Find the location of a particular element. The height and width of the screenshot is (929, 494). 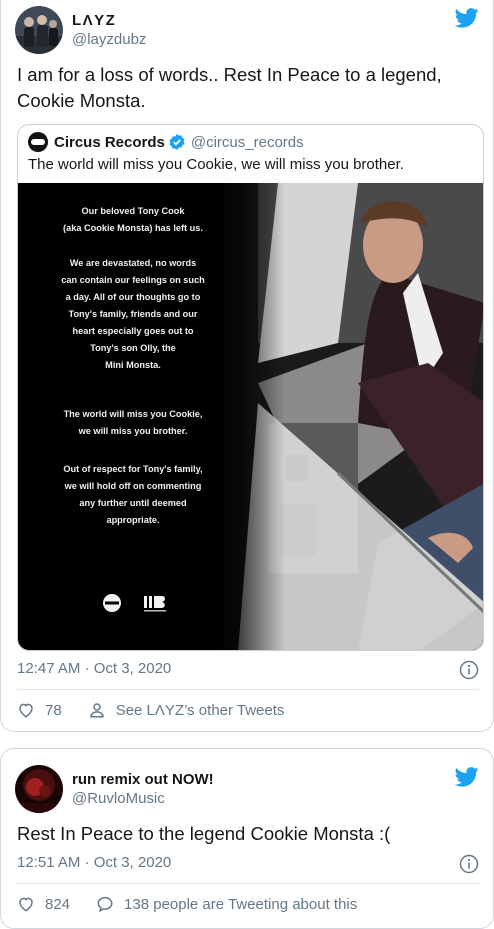

display-name: LΛYZ is located at coordinates (109, 20).